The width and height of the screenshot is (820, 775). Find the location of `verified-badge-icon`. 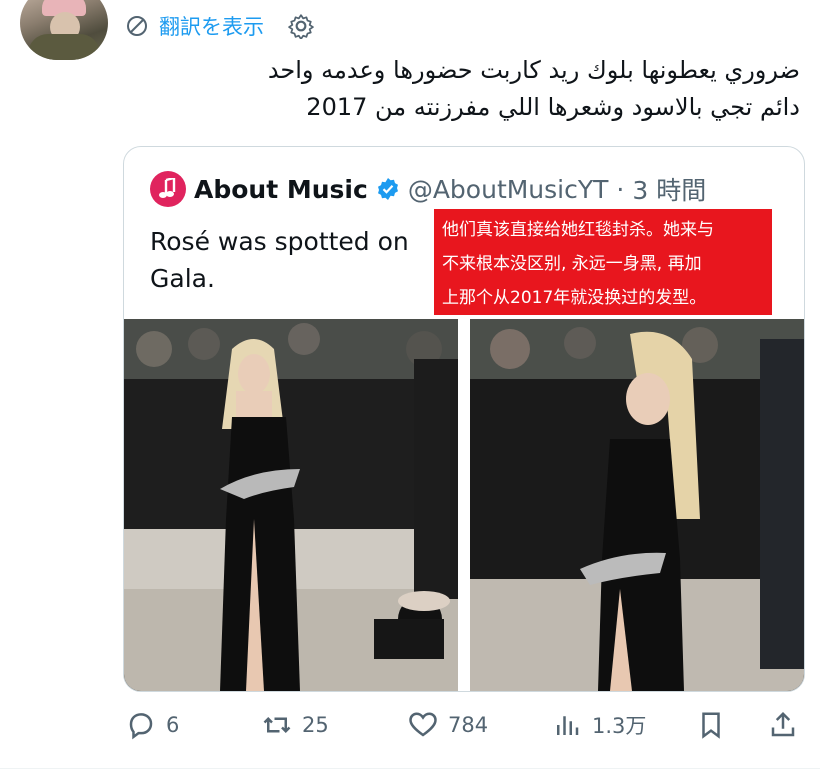

verified-badge-icon is located at coordinates (387, 189).